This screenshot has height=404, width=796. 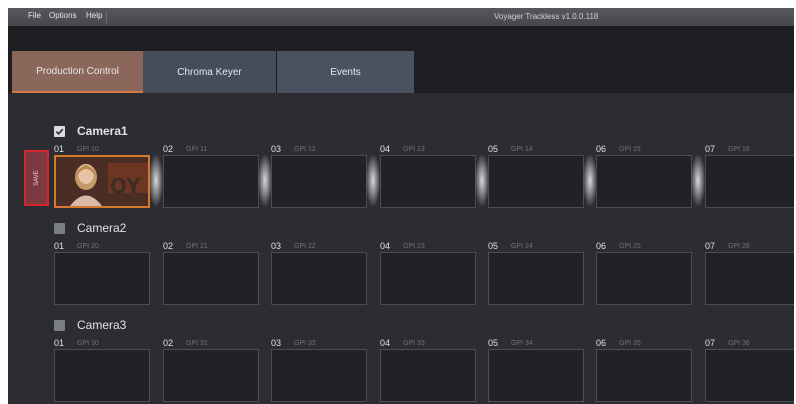 What do you see at coordinates (106, 17) in the screenshot?
I see `menu-divider` at bounding box center [106, 17].